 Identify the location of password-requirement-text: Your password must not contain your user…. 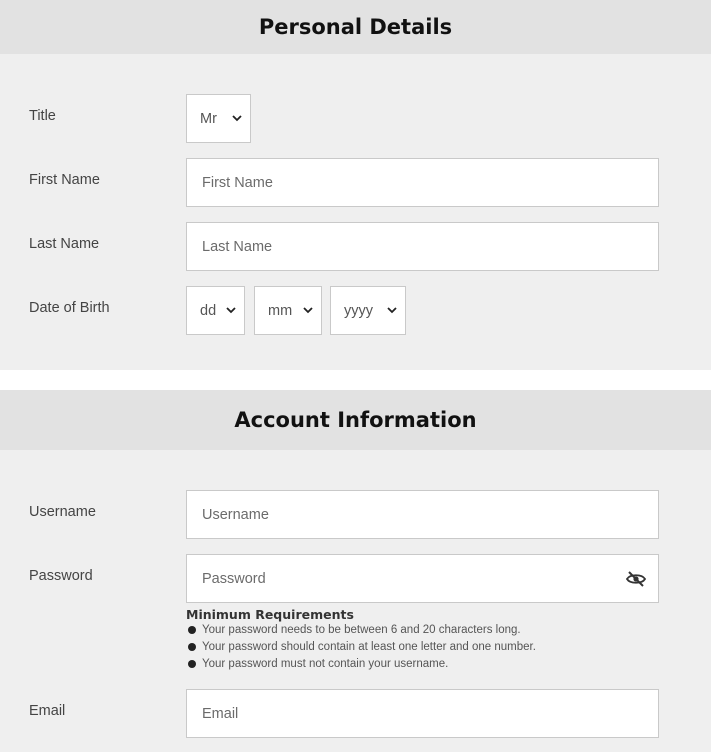
(325, 664).